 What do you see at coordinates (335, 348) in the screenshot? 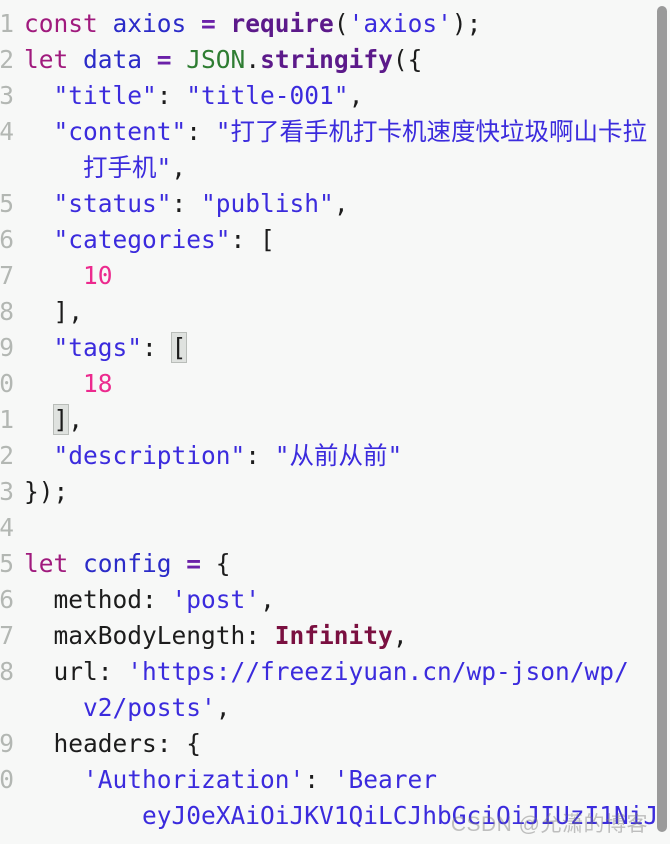
I see `code-line: 9 "tags": [` at bounding box center [335, 348].